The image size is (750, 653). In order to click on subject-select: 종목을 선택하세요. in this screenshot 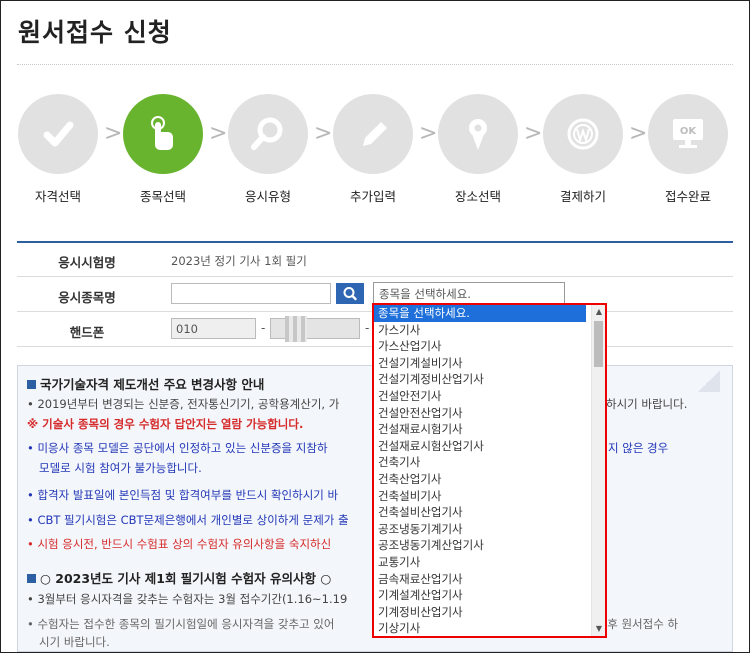, I will do `click(469, 293)`.